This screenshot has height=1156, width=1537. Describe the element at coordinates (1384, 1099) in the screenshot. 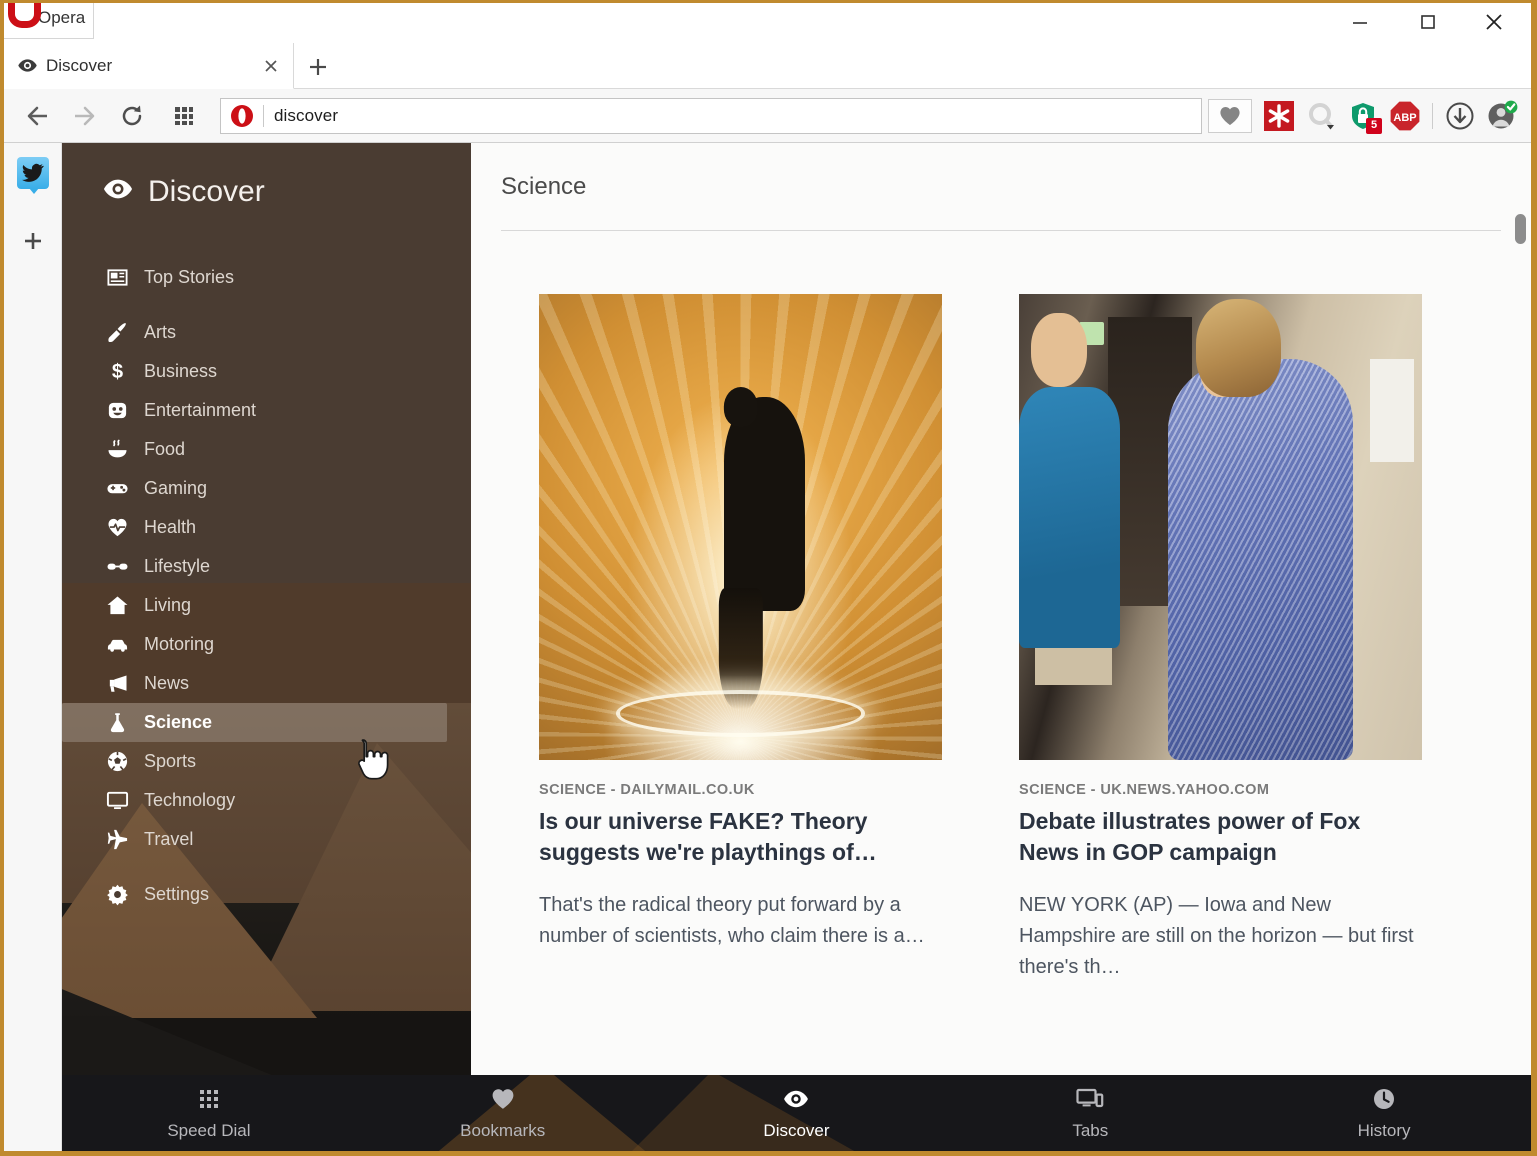

I see `clock-icon` at that location.